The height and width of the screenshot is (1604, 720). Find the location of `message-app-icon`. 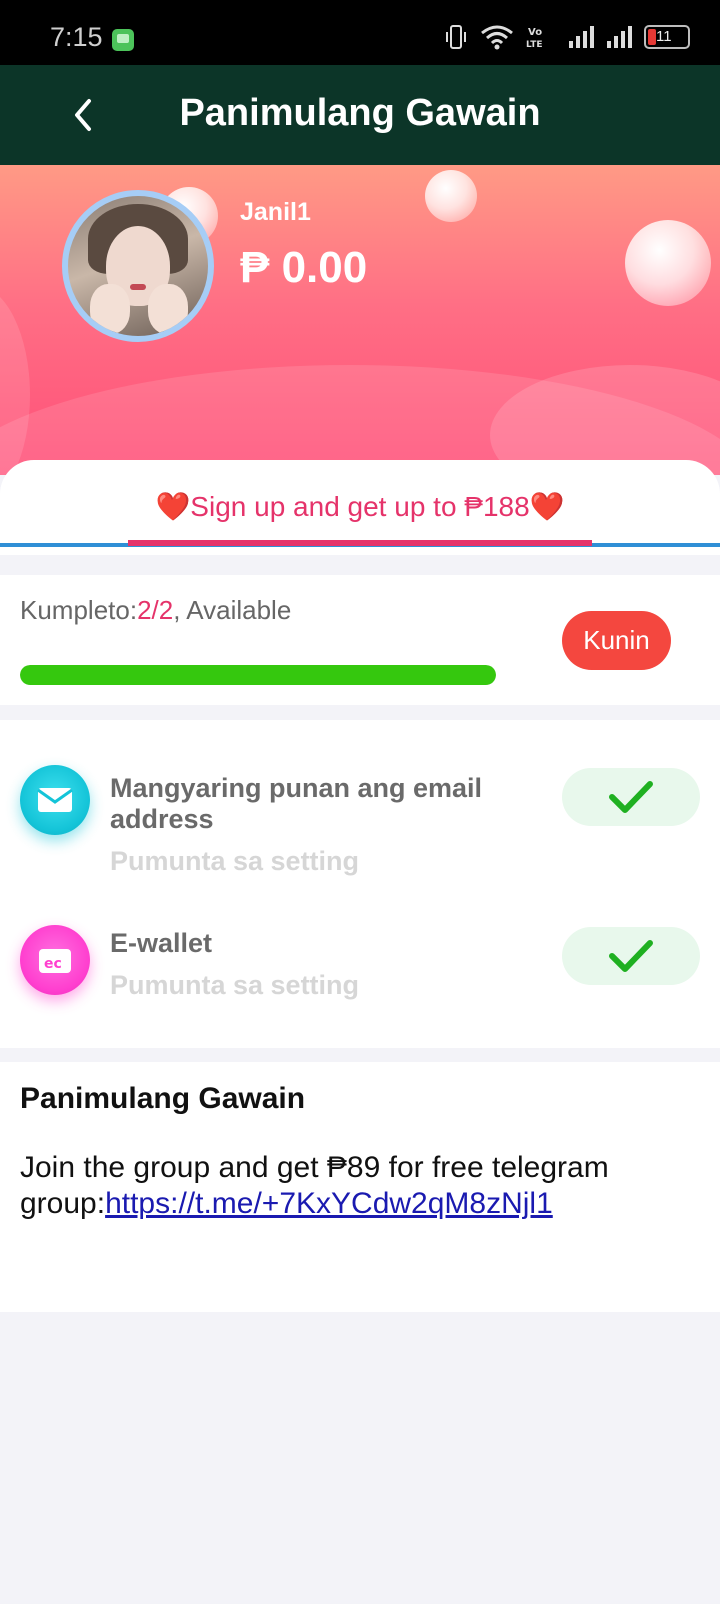

message-app-icon is located at coordinates (123, 40).